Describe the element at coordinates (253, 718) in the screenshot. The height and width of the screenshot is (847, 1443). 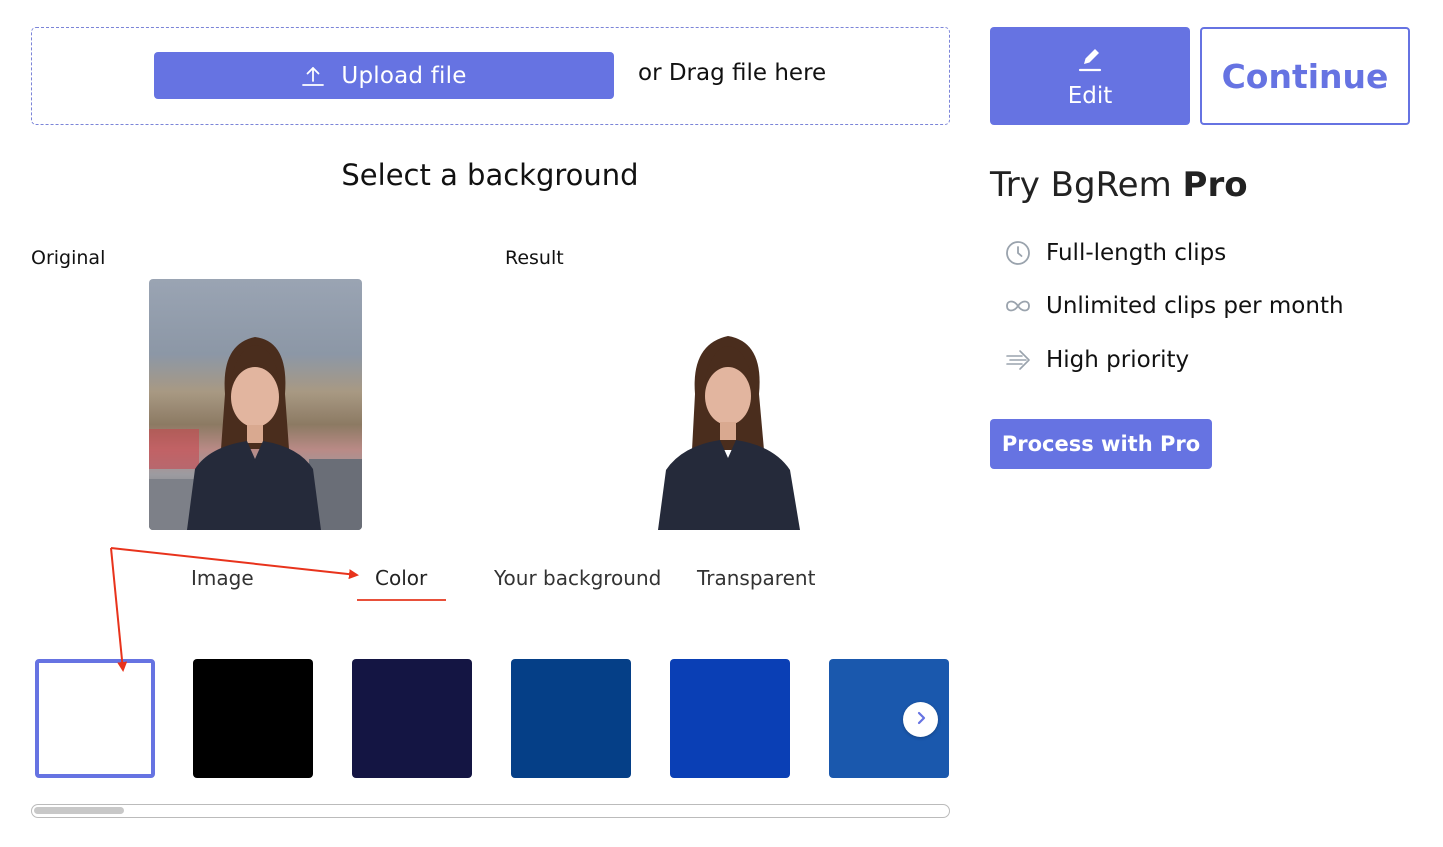
I see `color-swatch-black` at that location.